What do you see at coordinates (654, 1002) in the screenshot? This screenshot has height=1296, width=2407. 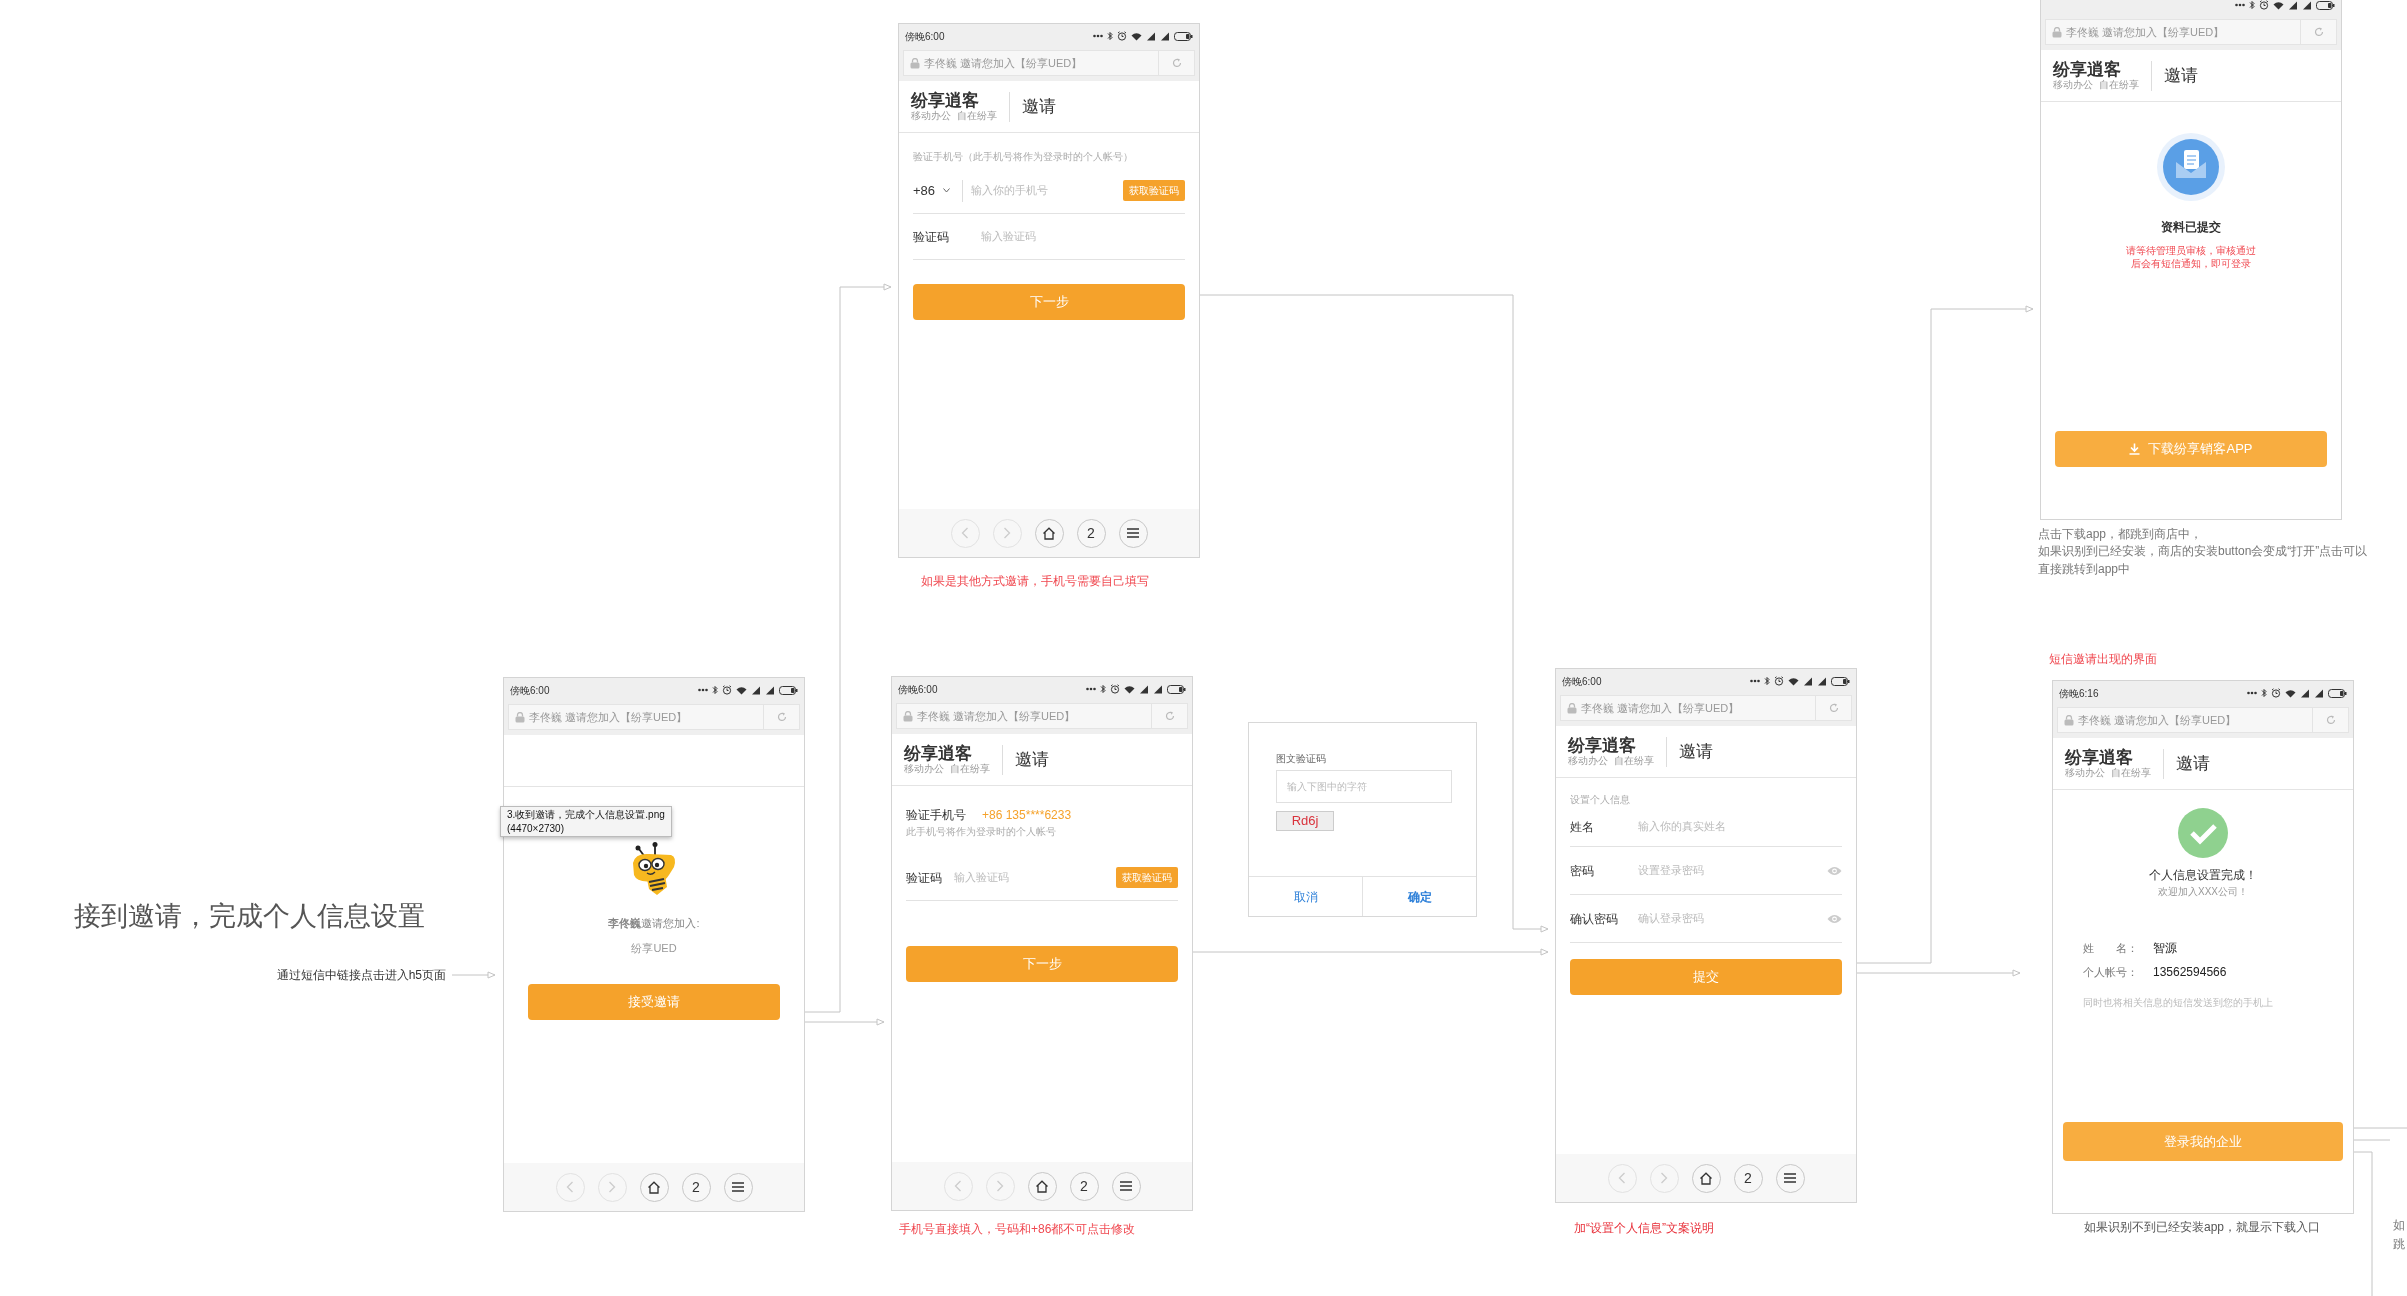 I see `accept-invitation-button: 接受邀请` at bounding box center [654, 1002].